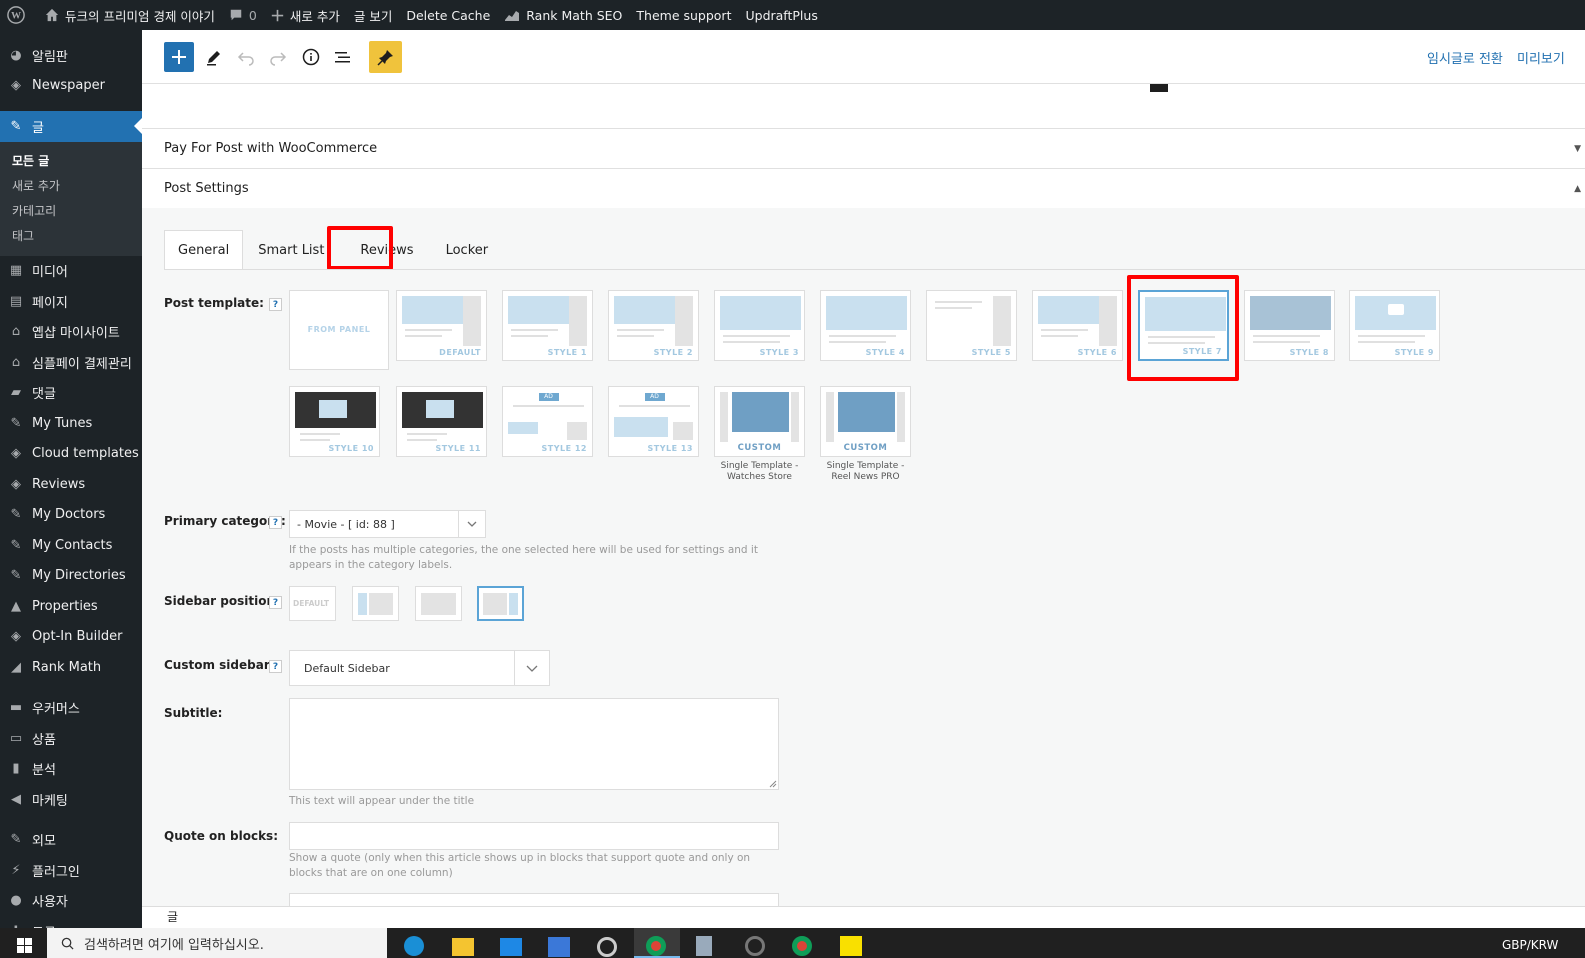 The image size is (1585, 958). I want to click on menu-my-doctors: ✎ My Doctors, so click(71, 515).